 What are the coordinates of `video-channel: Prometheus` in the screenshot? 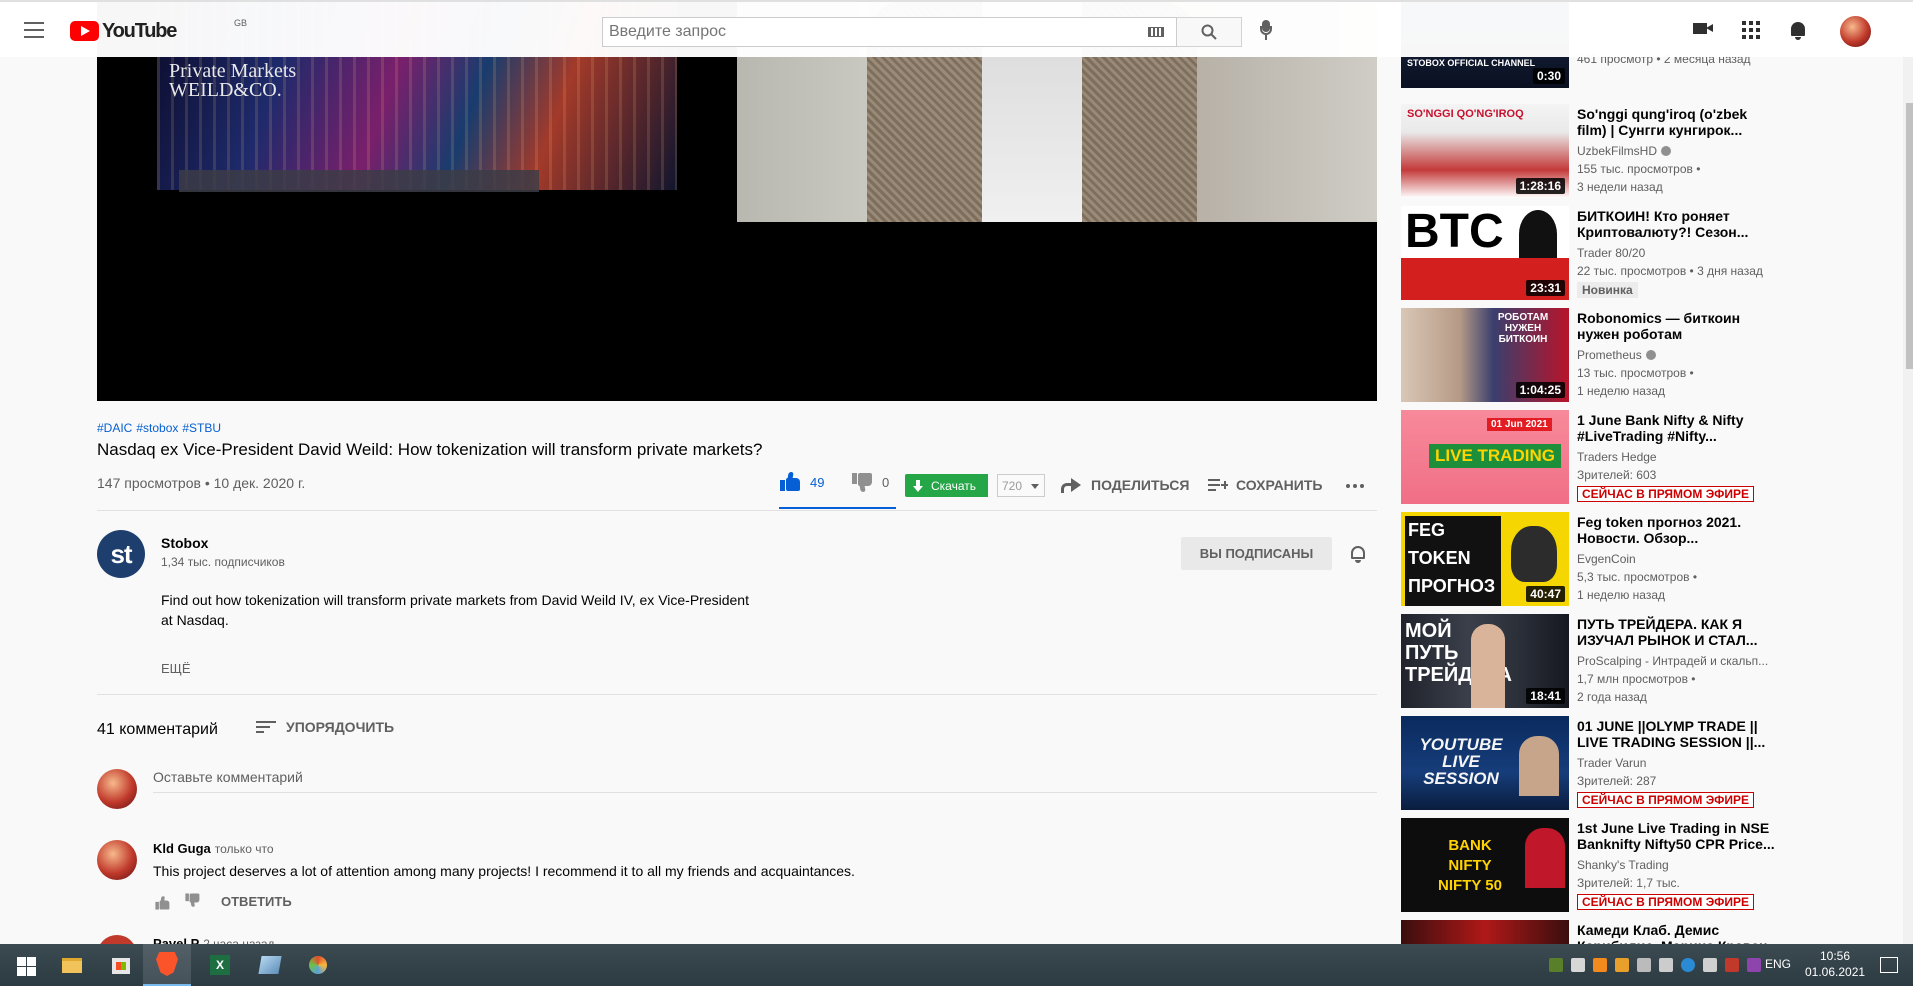 It's located at (1616, 355).